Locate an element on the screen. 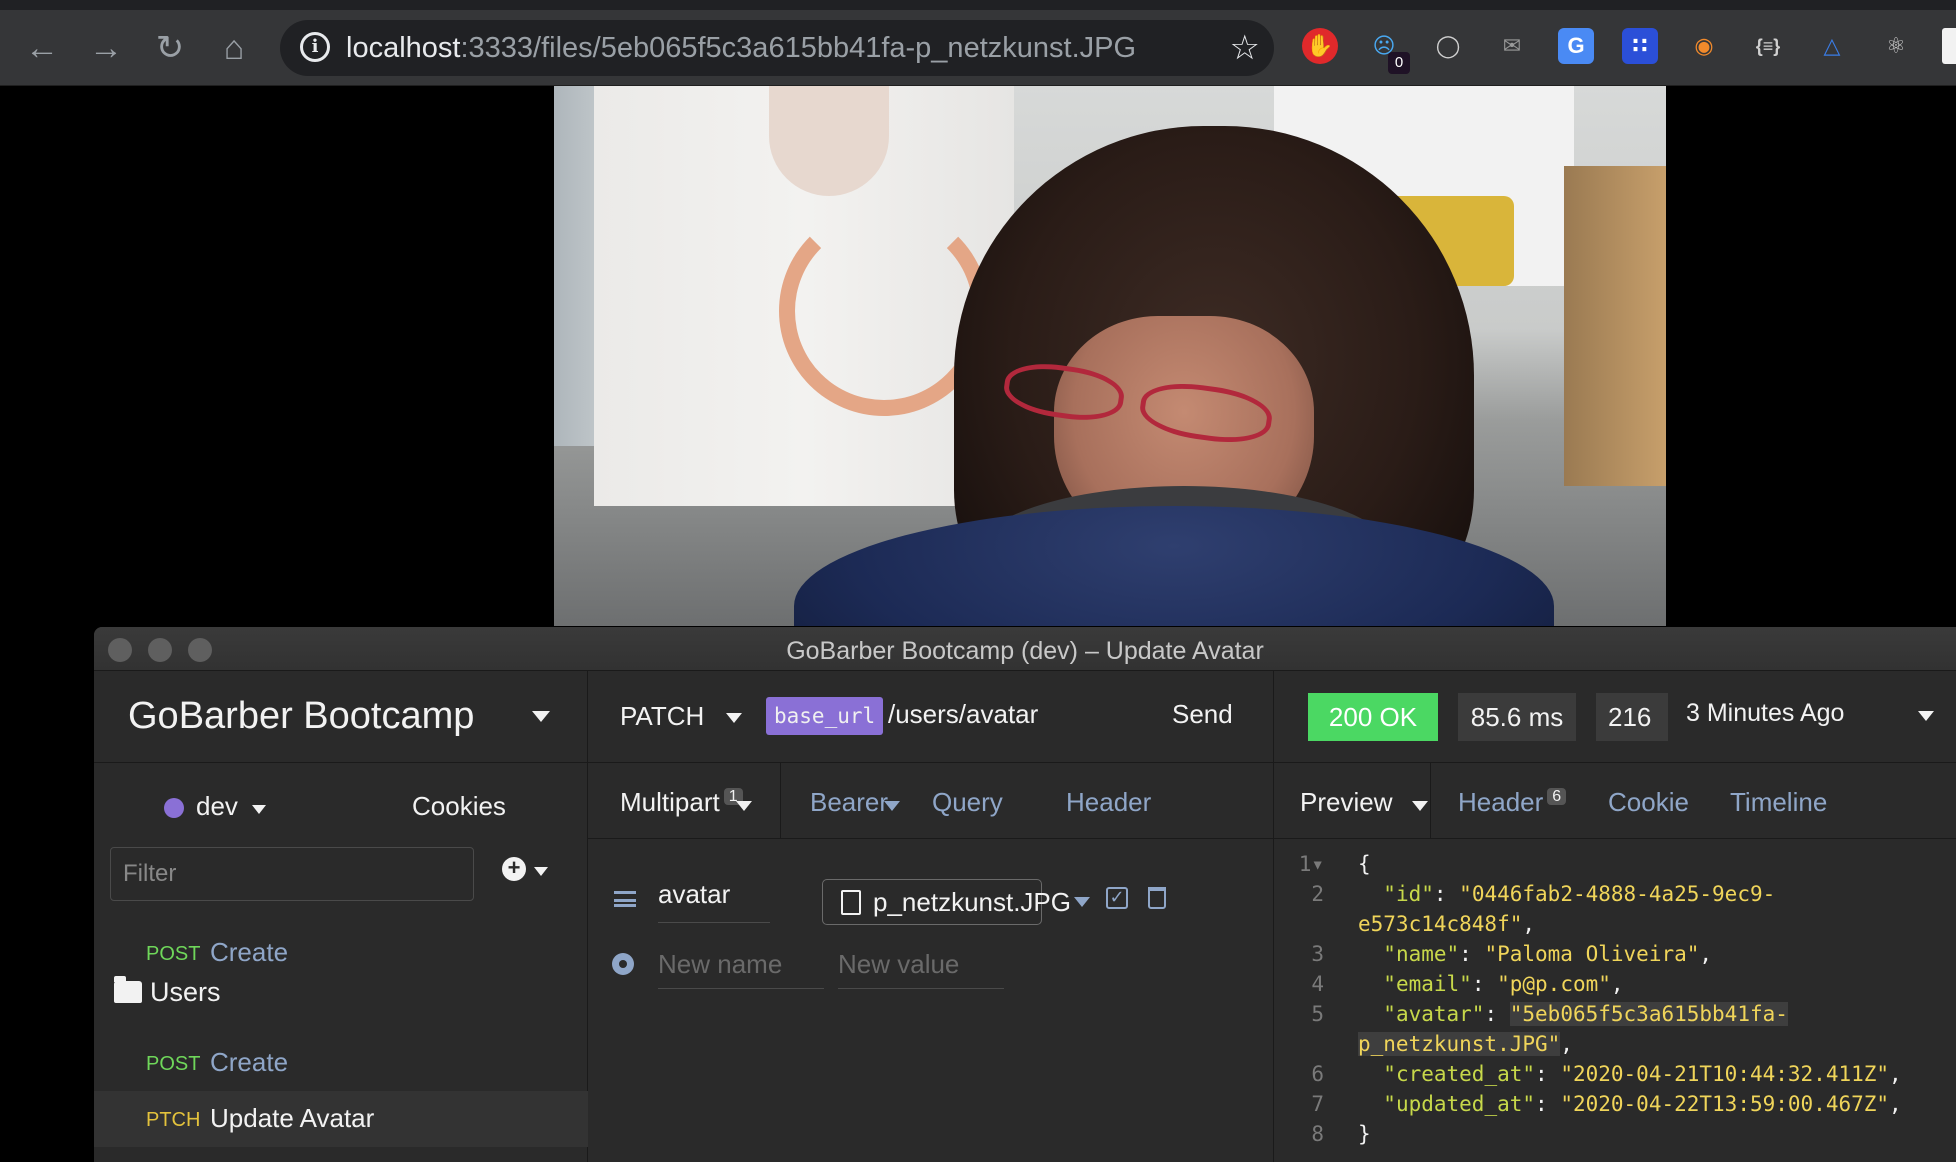 This screenshot has height=1162, width=1956. react-extension-icon: ⚛ is located at coordinates (1896, 46).